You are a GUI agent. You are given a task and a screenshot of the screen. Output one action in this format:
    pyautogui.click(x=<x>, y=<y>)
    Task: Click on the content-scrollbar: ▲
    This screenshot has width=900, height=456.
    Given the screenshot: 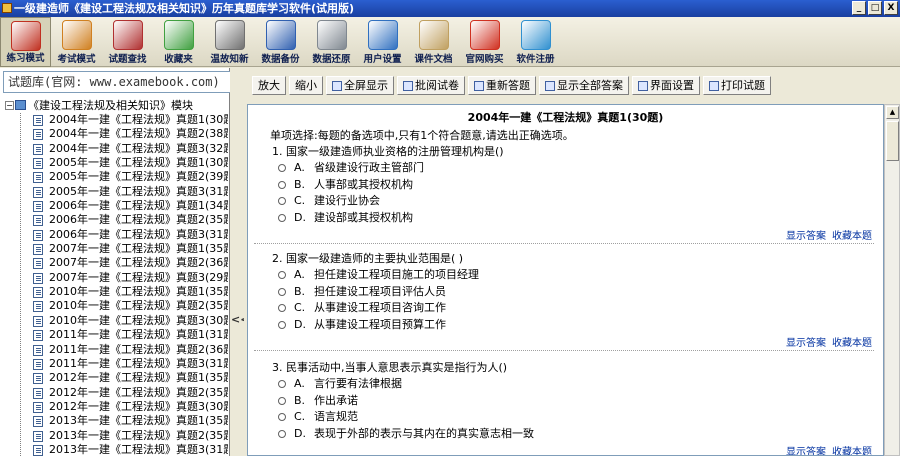 What is the action you would take?
    pyautogui.click(x=892, y=280)
    